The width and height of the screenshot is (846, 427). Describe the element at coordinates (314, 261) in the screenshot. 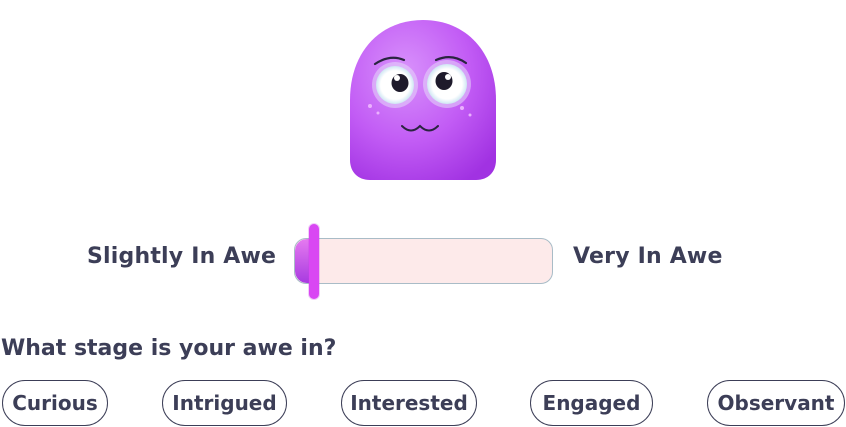

I see `awe-slider-thumb` at that location.